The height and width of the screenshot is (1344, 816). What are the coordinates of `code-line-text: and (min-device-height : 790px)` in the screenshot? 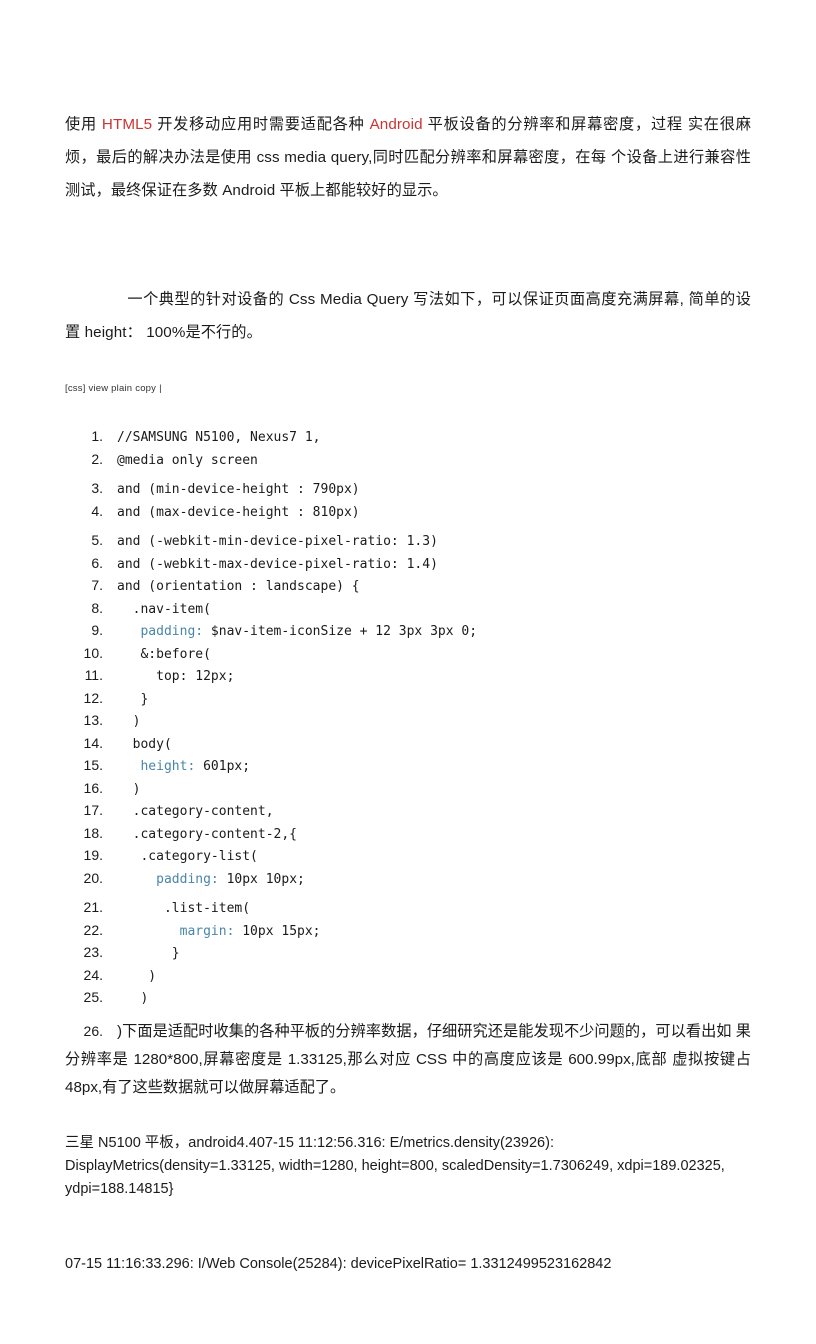 It's located at (434, 490).